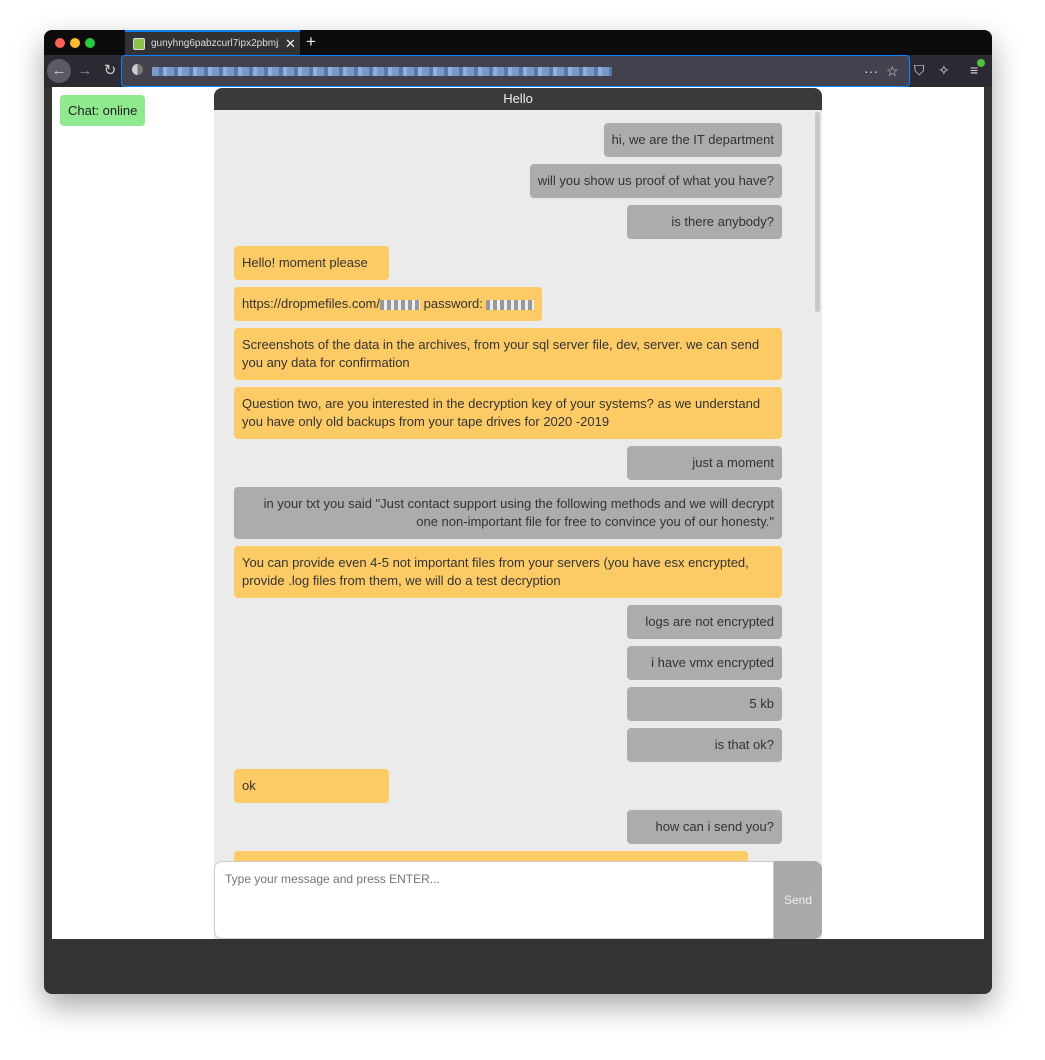  What do you see at coordinates (704, 704) in the screenshot?
I see `outgoing-message: 5 kb` at bounding box center [704, 704].